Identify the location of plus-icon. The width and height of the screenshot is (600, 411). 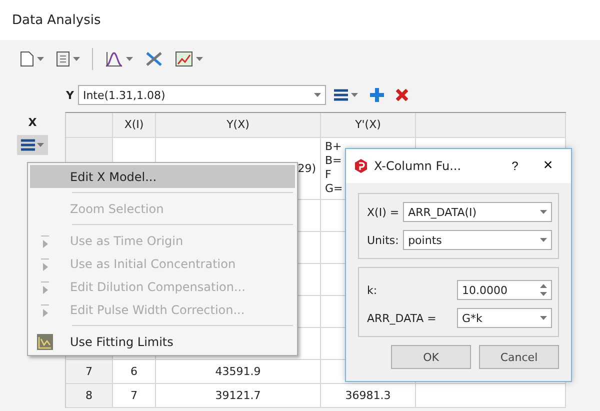
(377, 95).